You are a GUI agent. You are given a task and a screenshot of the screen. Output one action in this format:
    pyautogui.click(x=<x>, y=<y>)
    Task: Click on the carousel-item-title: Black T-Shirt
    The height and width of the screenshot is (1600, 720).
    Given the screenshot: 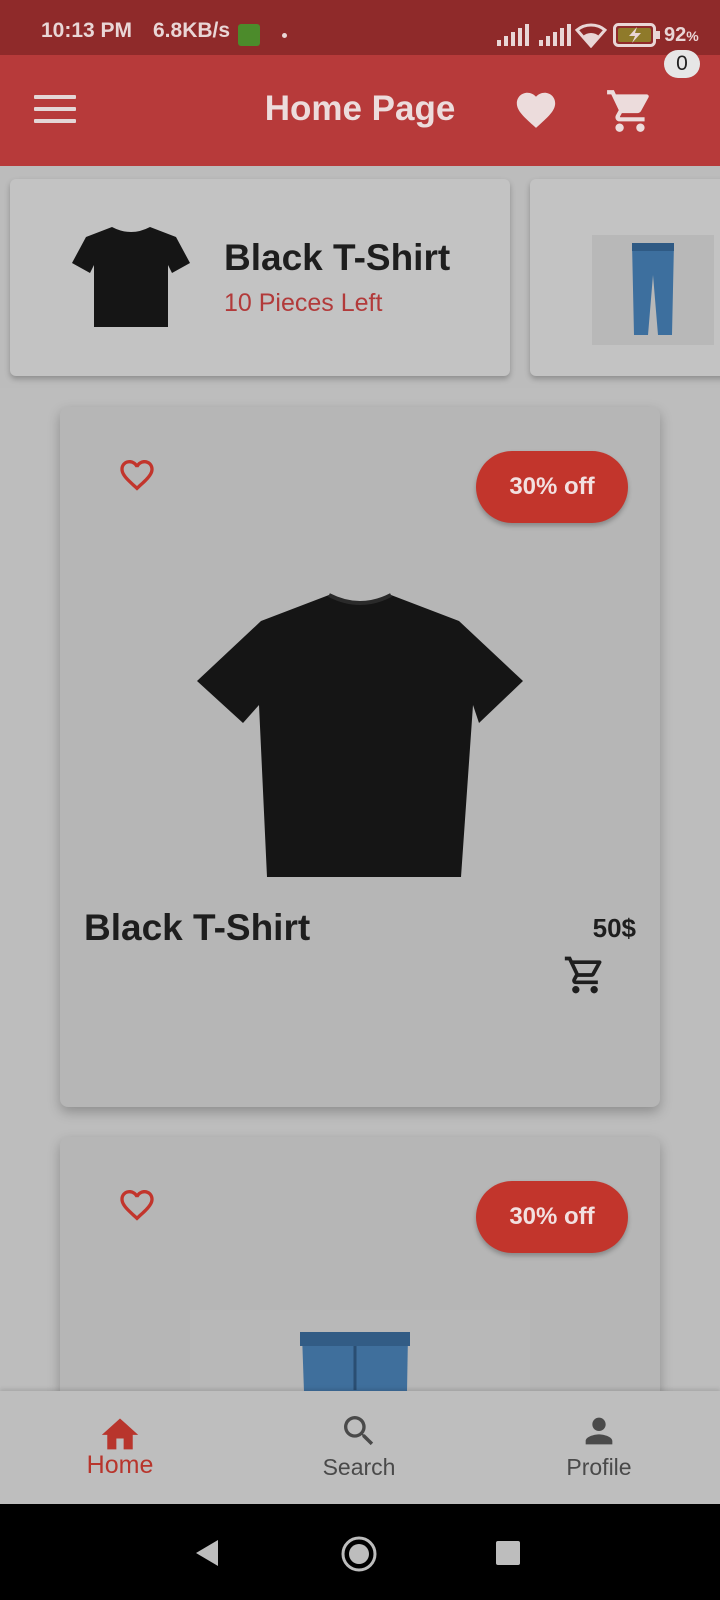 What is the action you would take?
    pyautogui.click(x=337, y=257)
    